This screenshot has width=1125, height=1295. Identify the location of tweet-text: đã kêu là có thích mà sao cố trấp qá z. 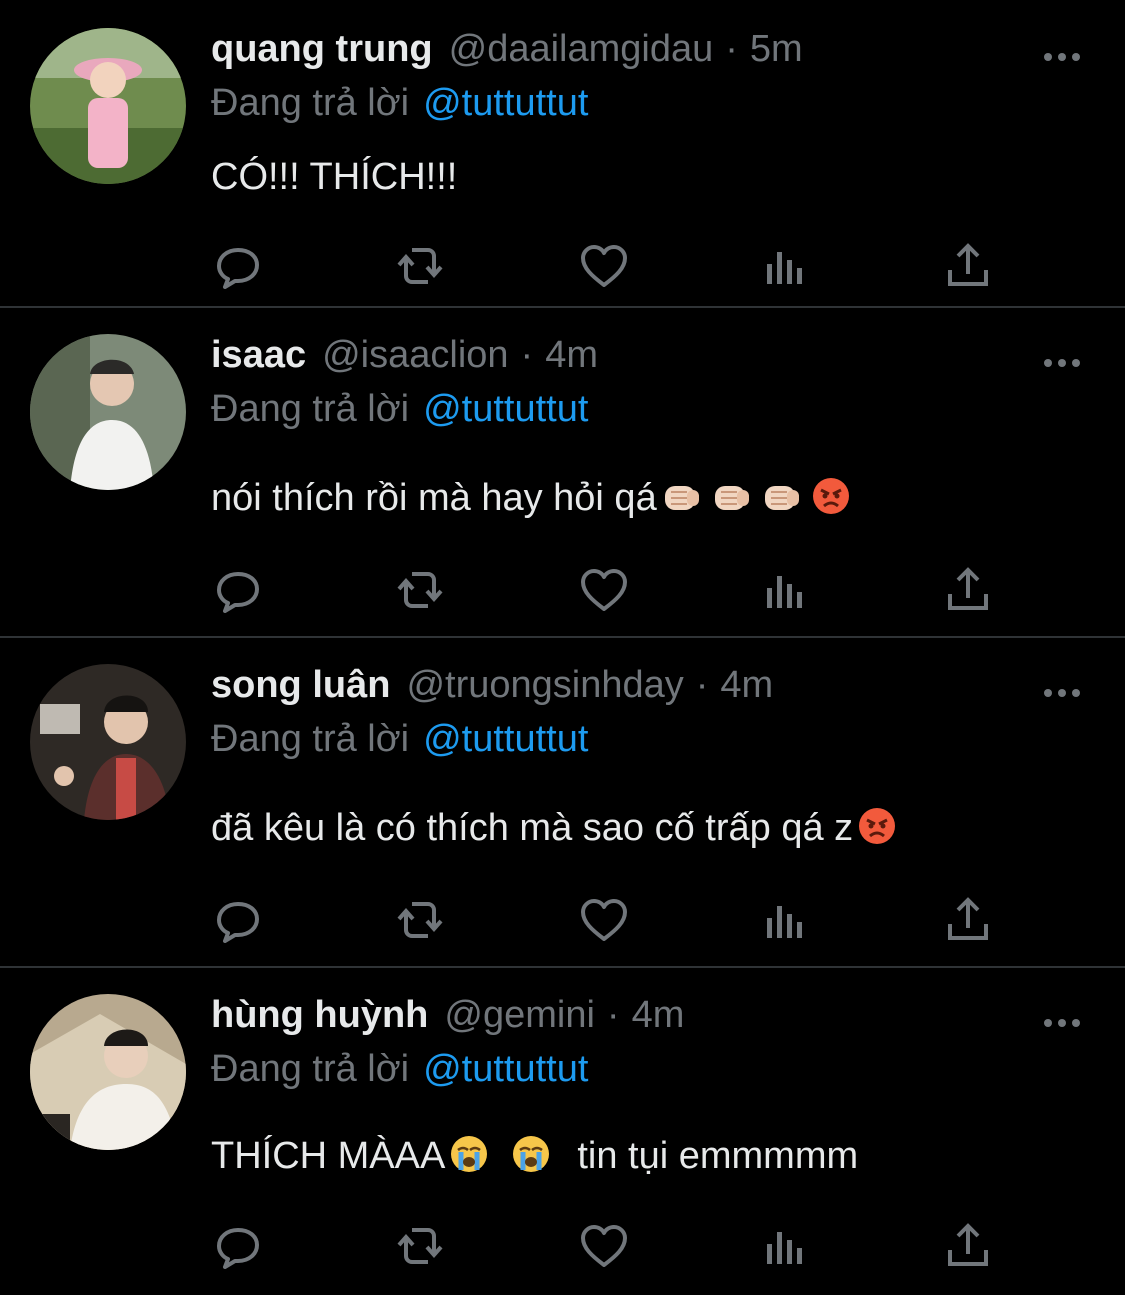
(532, 828).